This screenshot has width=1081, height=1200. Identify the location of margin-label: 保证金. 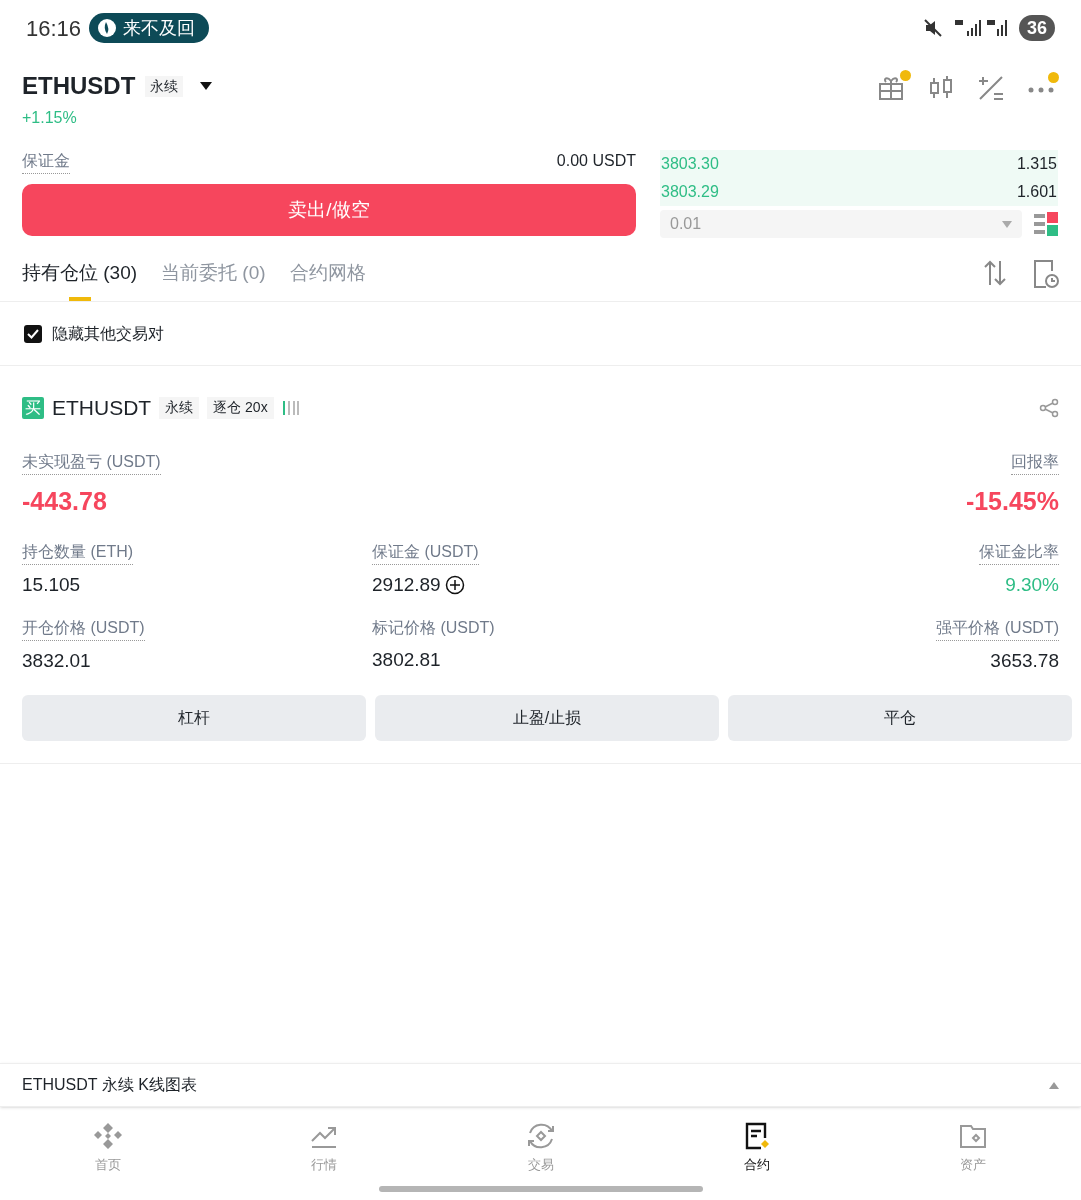
(46, 161).